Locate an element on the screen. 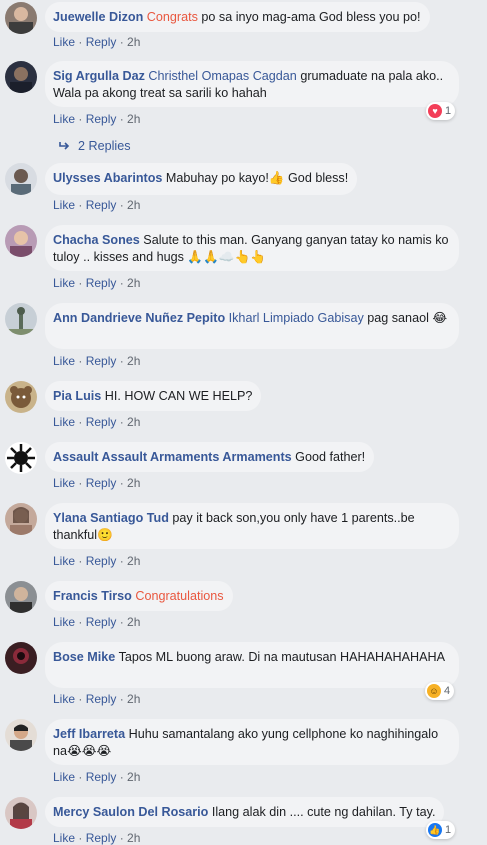 The width and height of the screenshot is (487, 845). comment-author: Pia Luis is located at coordinates (77, 396).